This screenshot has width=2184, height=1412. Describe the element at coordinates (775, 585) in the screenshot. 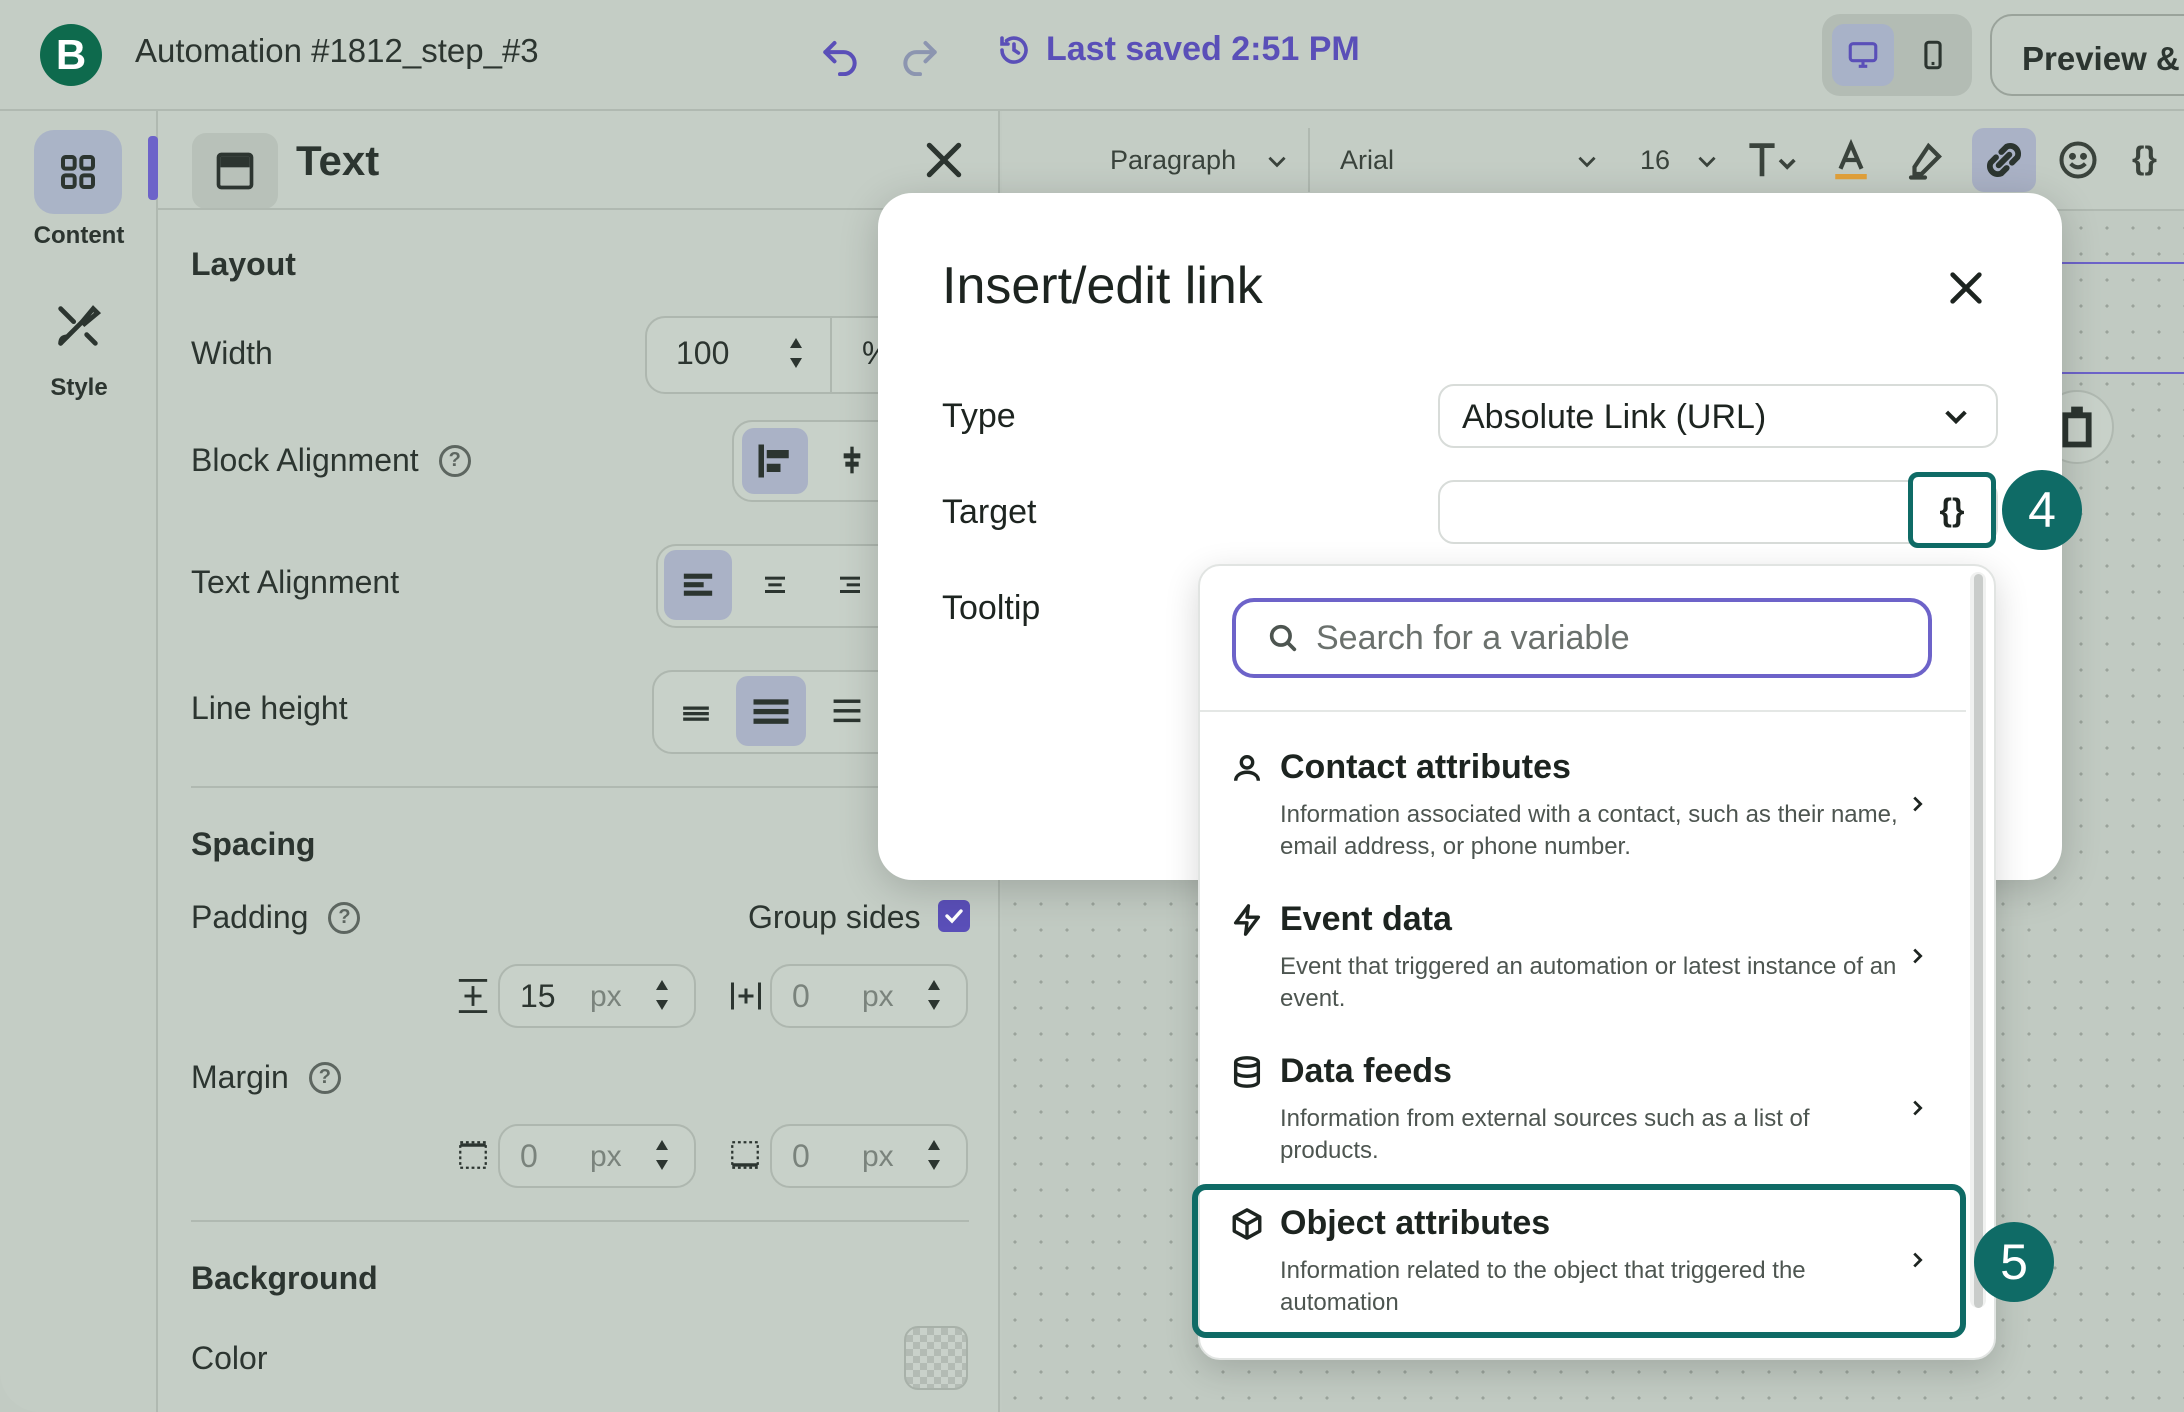

I see `align-center-icon` at that location.